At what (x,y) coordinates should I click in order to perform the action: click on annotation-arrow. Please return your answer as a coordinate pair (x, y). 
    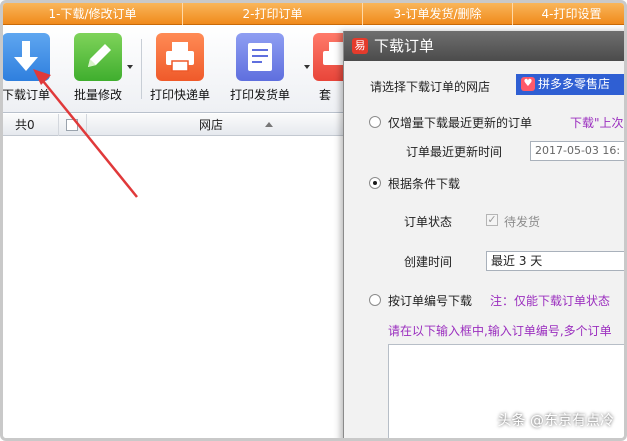
    Looking at the image, I should click on (85, 133).